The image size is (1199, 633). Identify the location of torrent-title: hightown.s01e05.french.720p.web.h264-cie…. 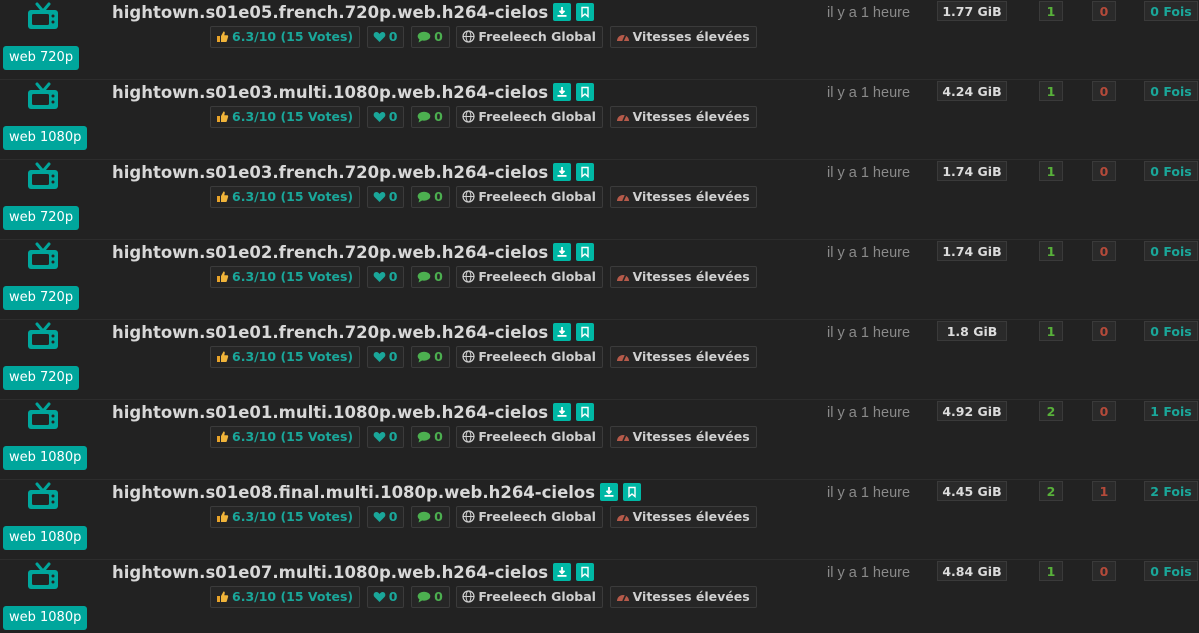
(353, 12).